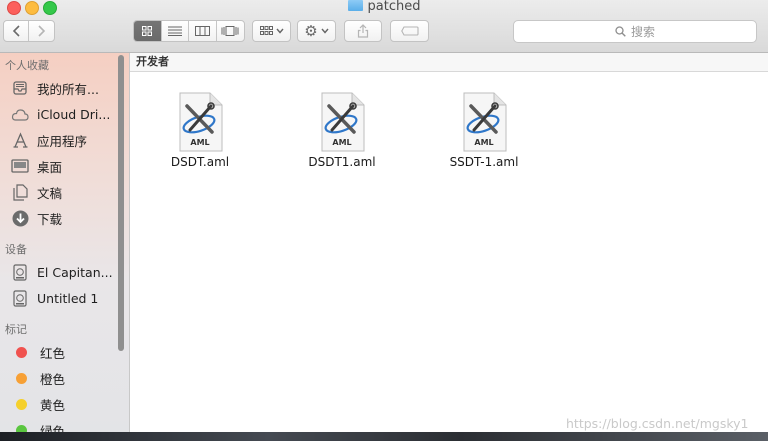 The width and height of the screenshot is (768, 441). Describe the element at coordinates (21, 404) in the screenshot. I see `yellow-tag-dot-icon` at that location.